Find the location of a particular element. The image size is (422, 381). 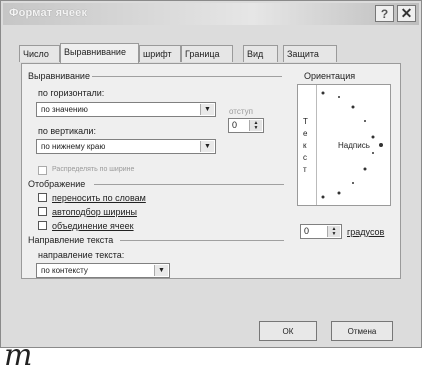

ok-button: ОК is located at coordinates (288, 331).